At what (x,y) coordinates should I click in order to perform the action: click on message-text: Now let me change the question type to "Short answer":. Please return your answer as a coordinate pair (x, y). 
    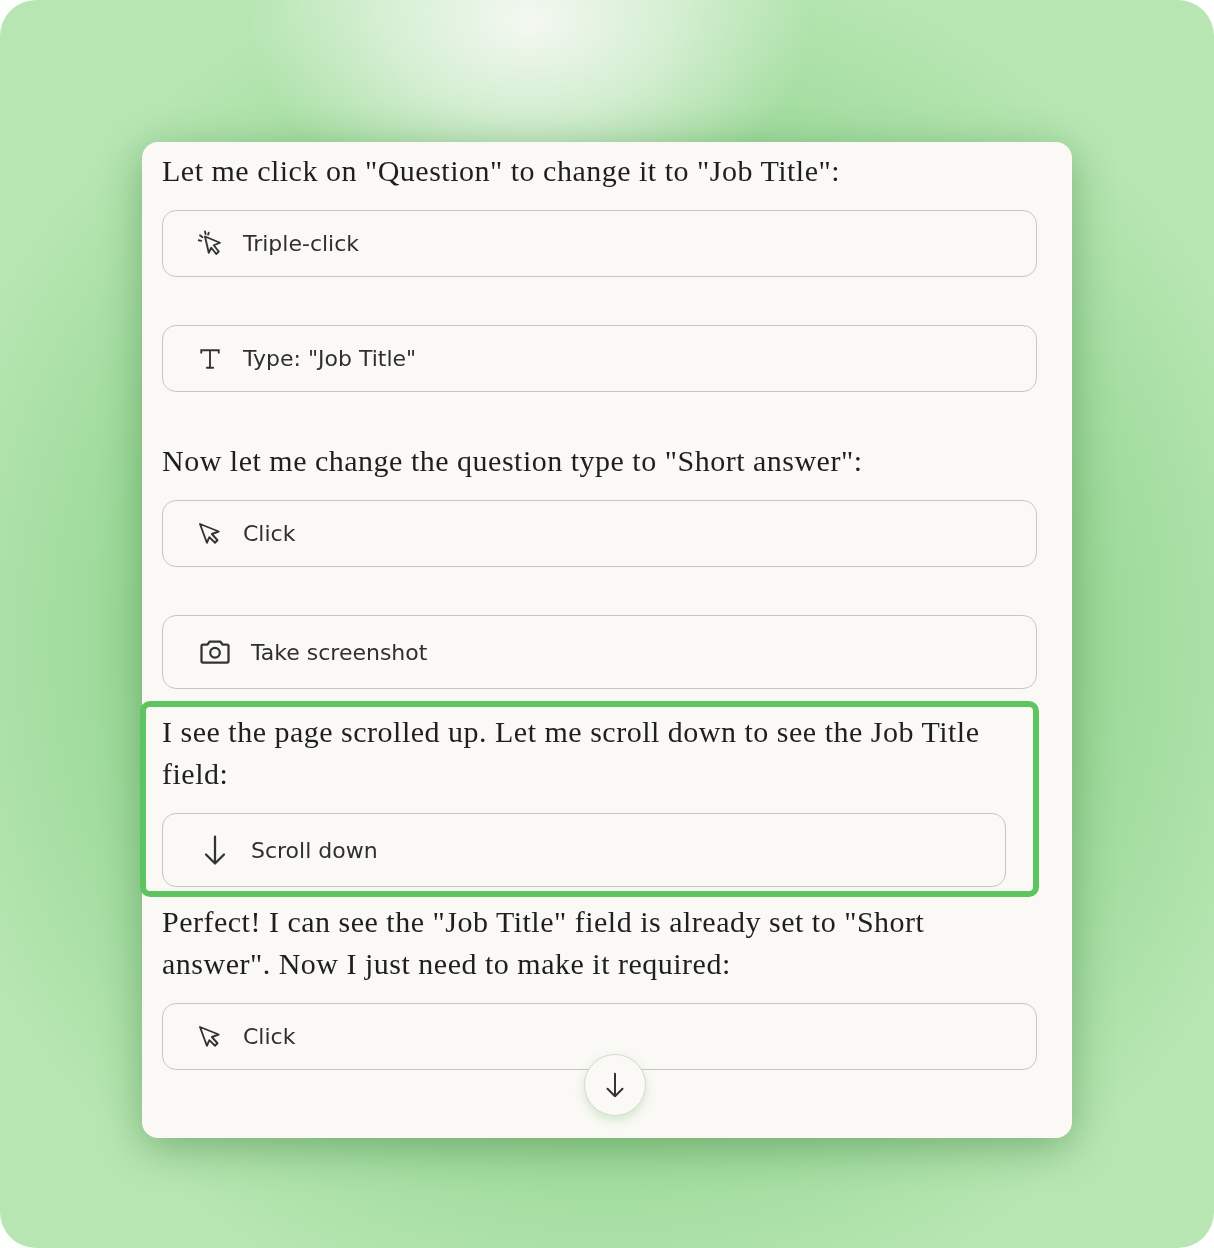
    Looking at the image, I should click on (513, 461).